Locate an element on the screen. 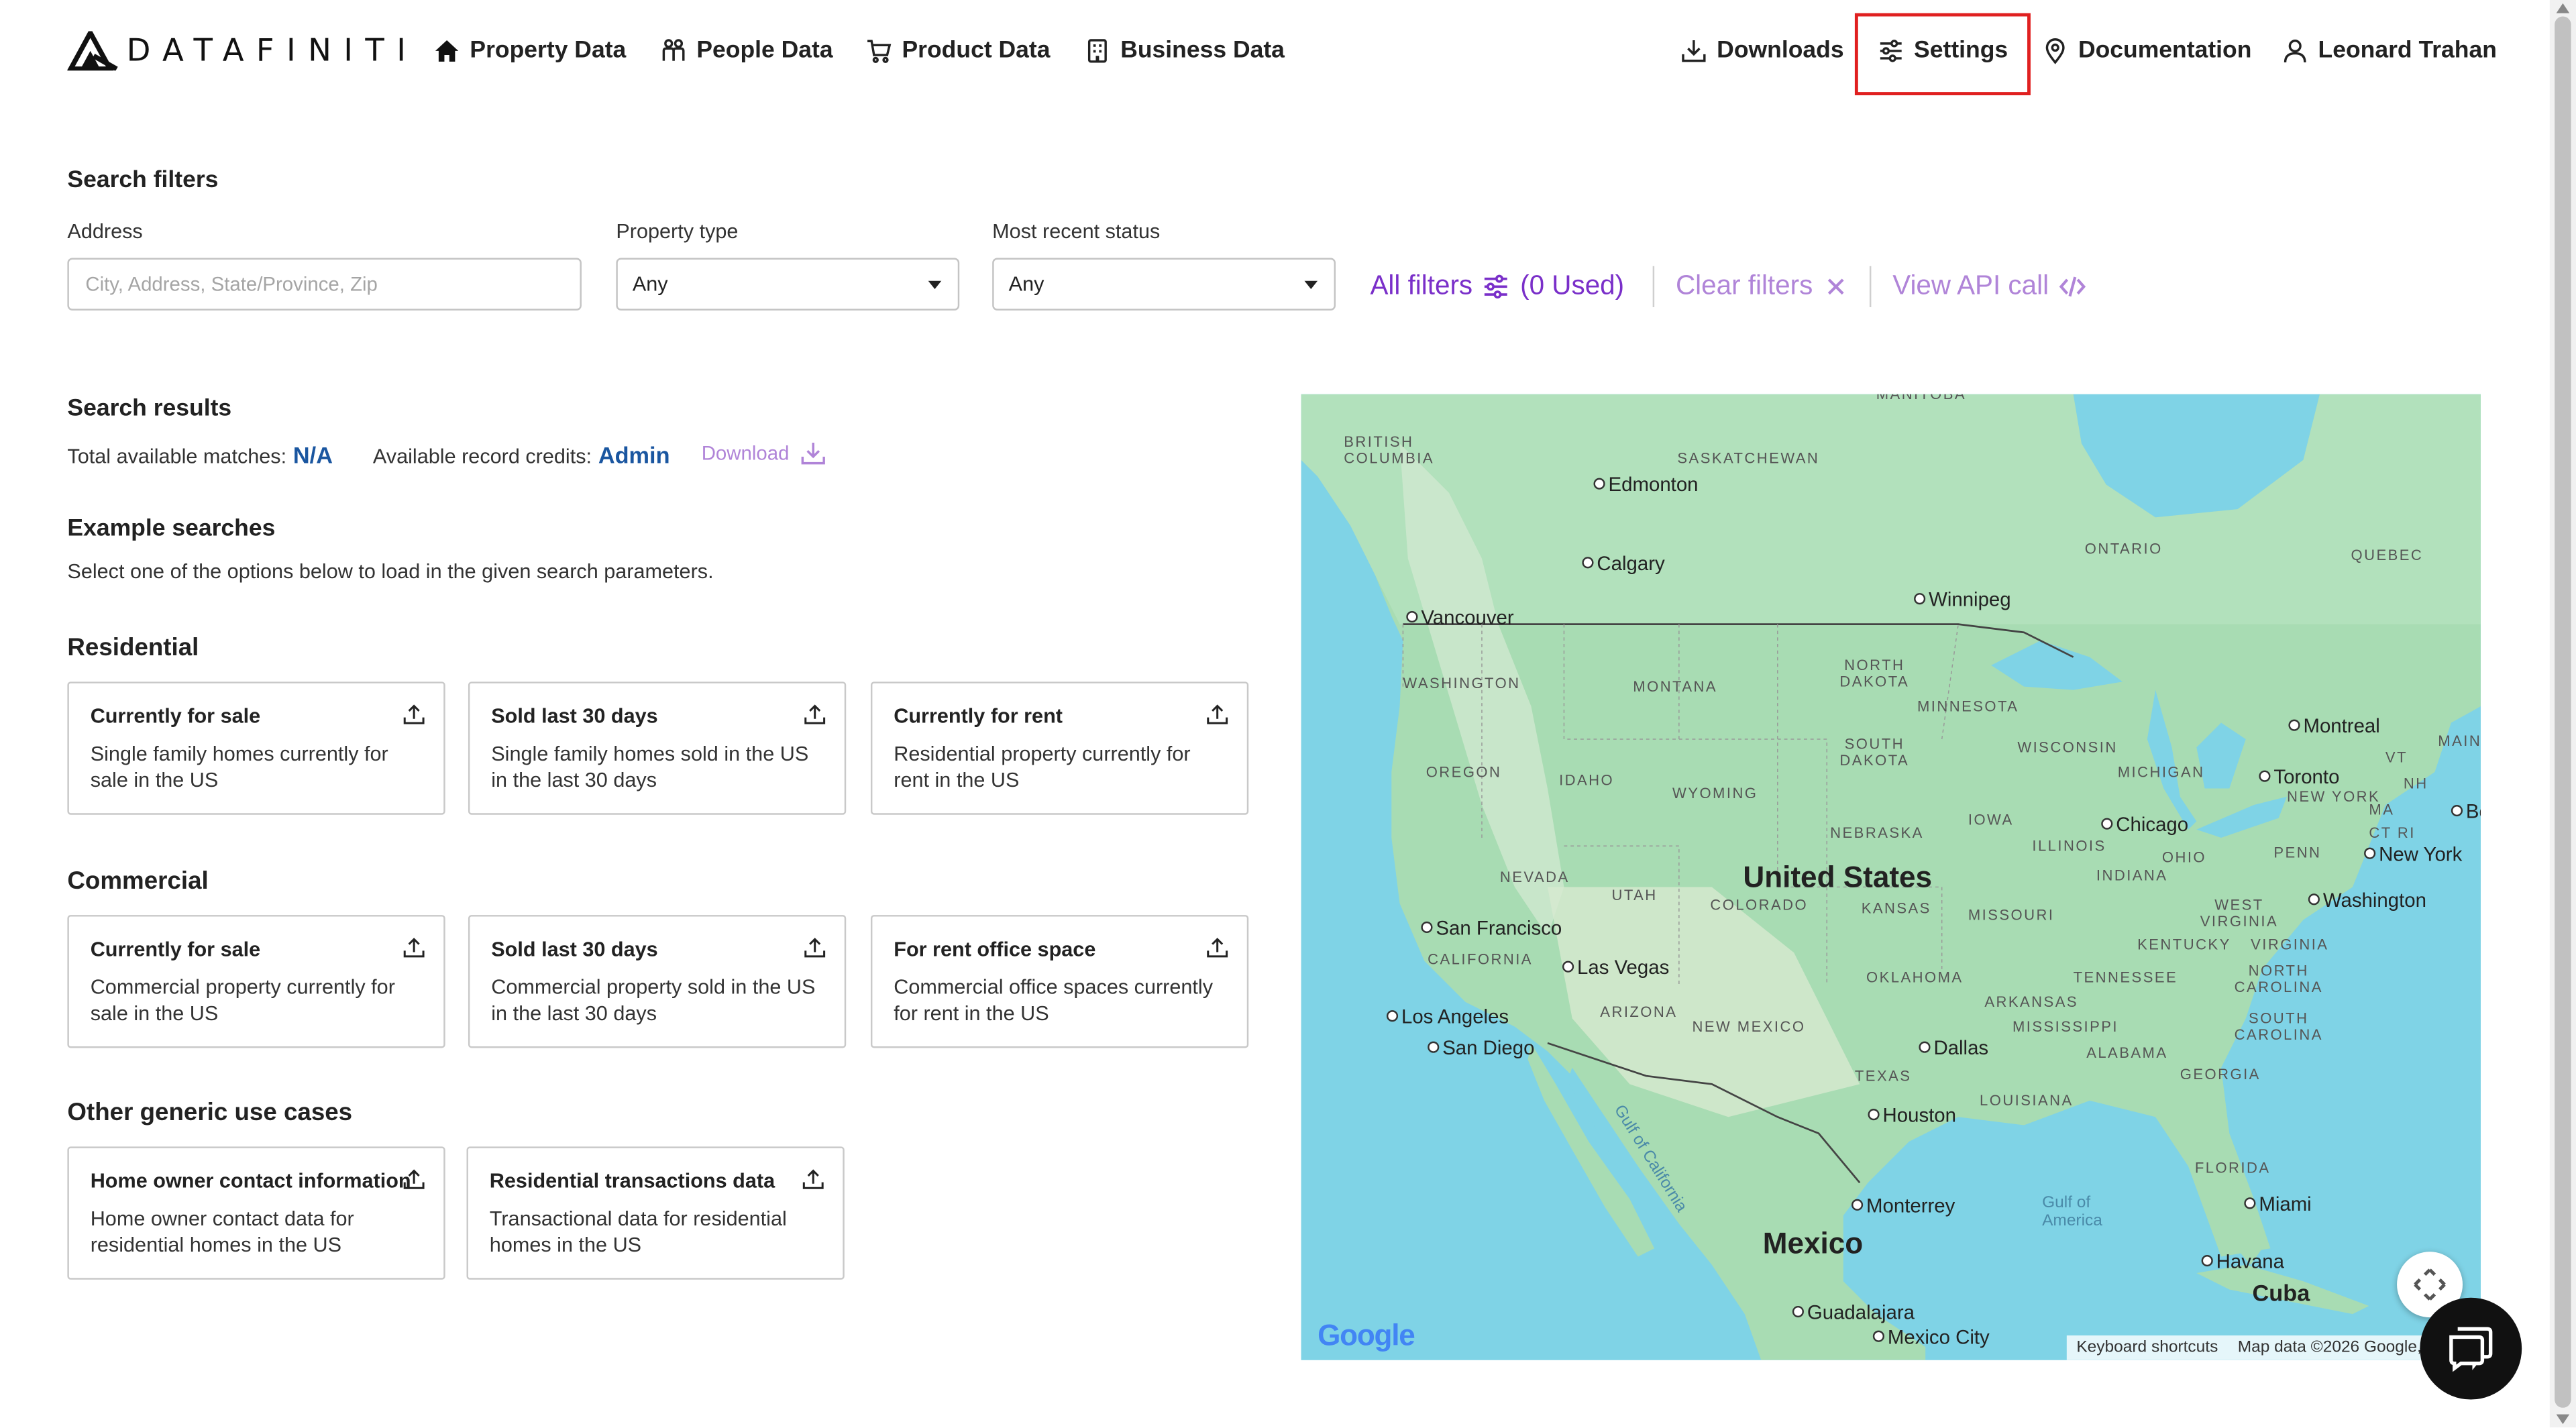  map-label-water: Gulf of America is located at coordinates (2072, 1212).